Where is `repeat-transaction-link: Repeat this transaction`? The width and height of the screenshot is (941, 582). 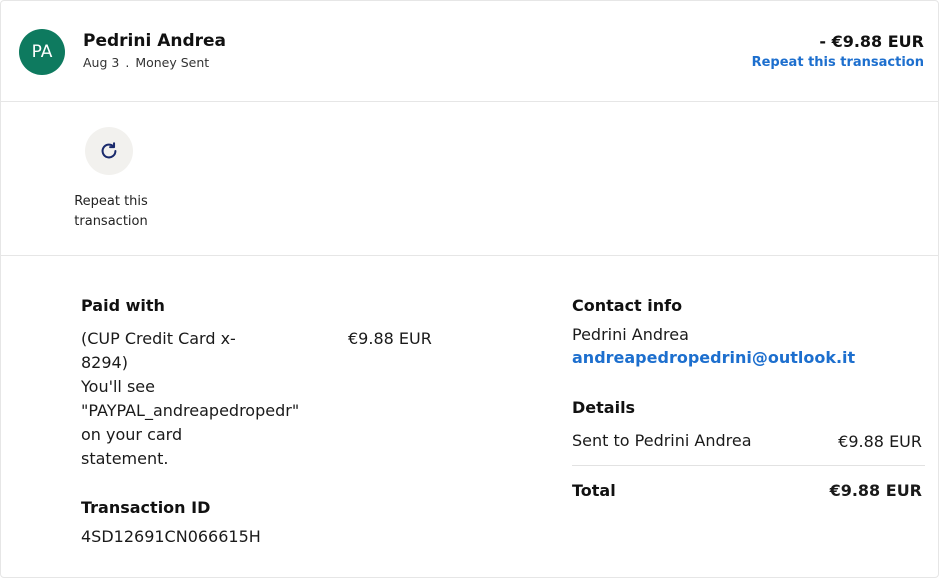 repeat-transaction-link: Repeat this transaction is located at coordinates (838, 62).